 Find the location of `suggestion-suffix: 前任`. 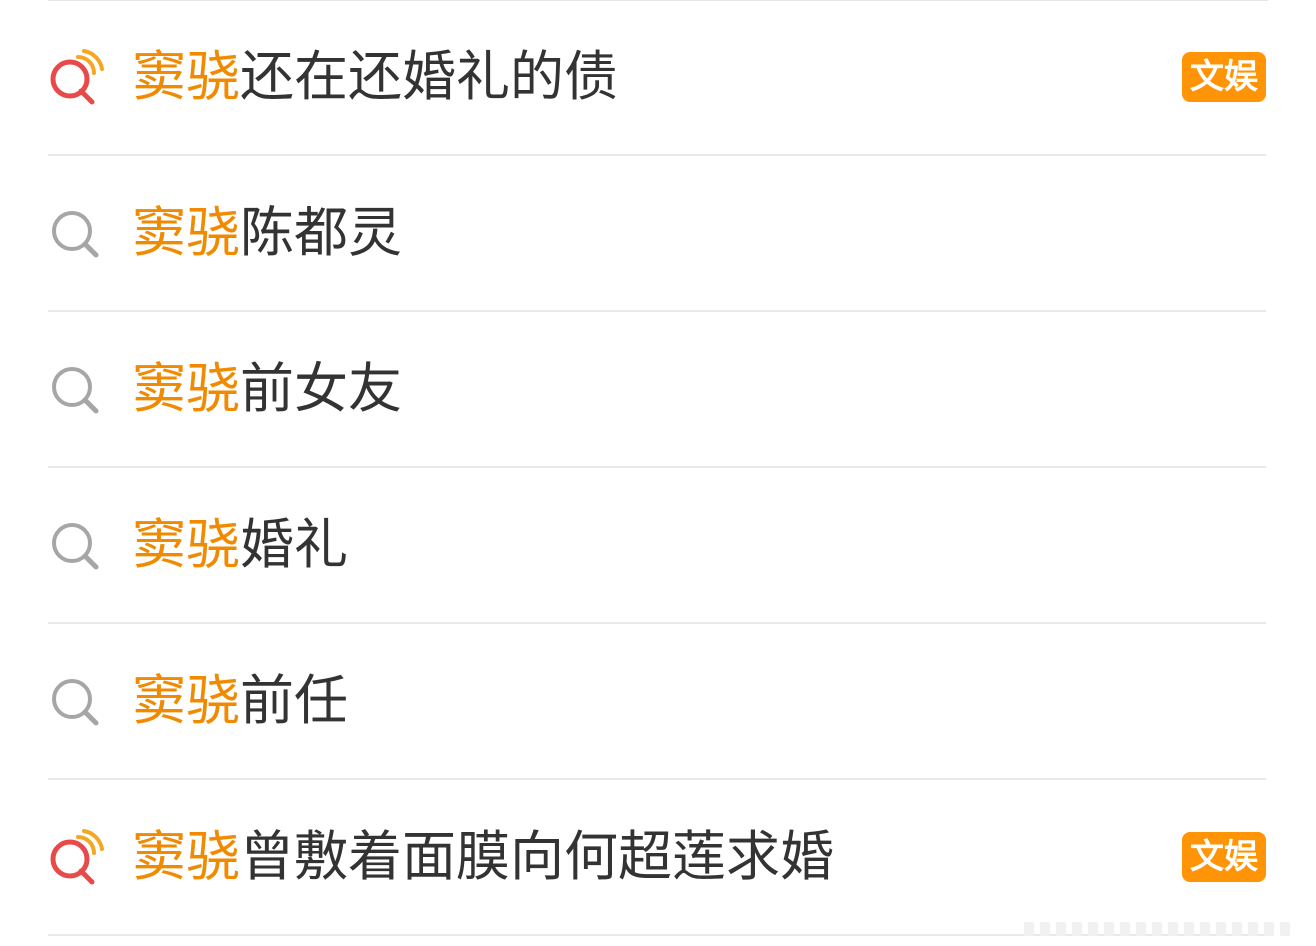

suggestion-suffix: 前任 is located at coordinates (294, 700).